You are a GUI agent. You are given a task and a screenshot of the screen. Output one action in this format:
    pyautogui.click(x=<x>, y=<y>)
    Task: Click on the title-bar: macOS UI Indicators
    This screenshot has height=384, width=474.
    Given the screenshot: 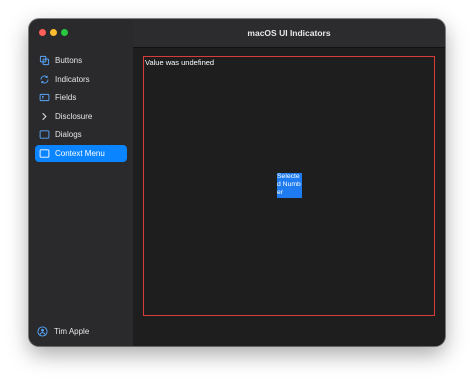 What is the action you would take?
    pyautogui.click(x=289, y=33)
    